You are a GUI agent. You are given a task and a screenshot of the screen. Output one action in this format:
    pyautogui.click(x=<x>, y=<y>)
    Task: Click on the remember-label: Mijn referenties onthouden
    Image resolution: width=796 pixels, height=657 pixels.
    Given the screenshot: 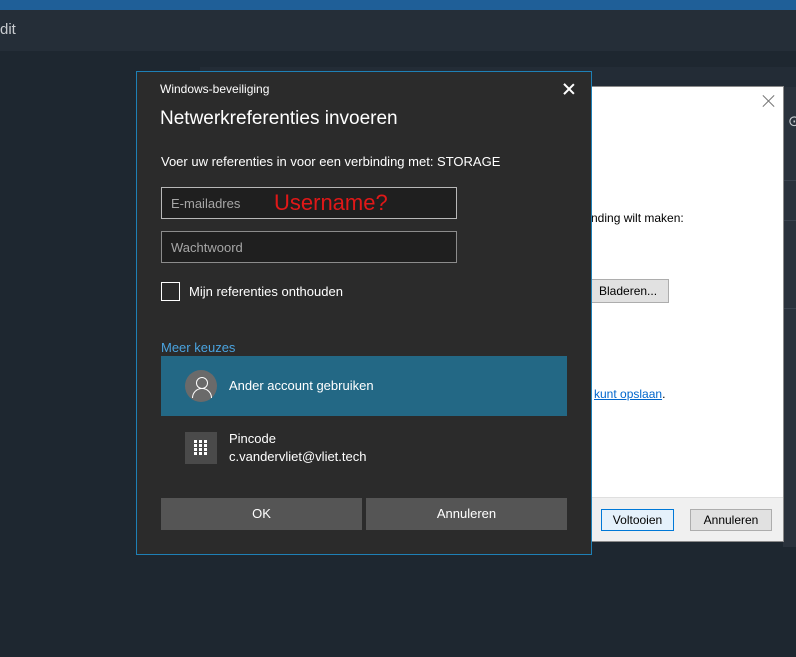 What is the action you would take?
    pyautogui.click(x=266, y=291)
    